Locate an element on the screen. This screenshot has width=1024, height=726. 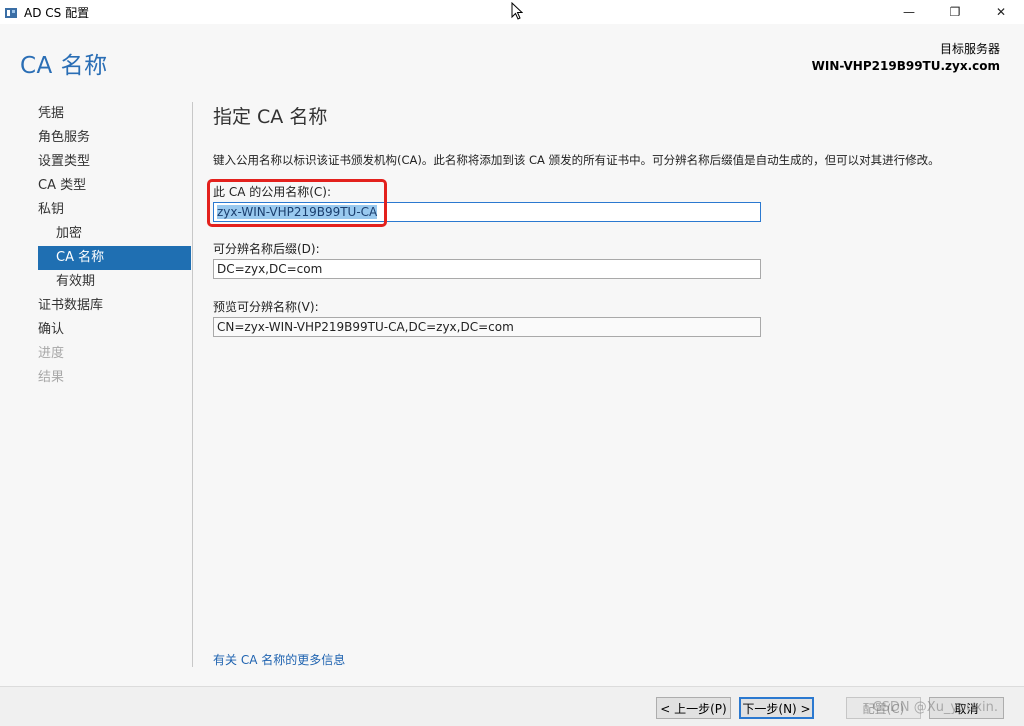
preview-dn-field: CN=zyx-WIN-VHP219B99TU-CA,DC=zyx,DC=com is located at coordinates (487, 327).